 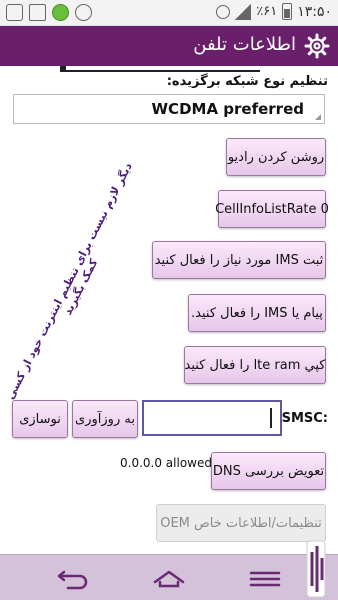 I want to click on smsc-label: SMSC:, so click(x=304, y=418).